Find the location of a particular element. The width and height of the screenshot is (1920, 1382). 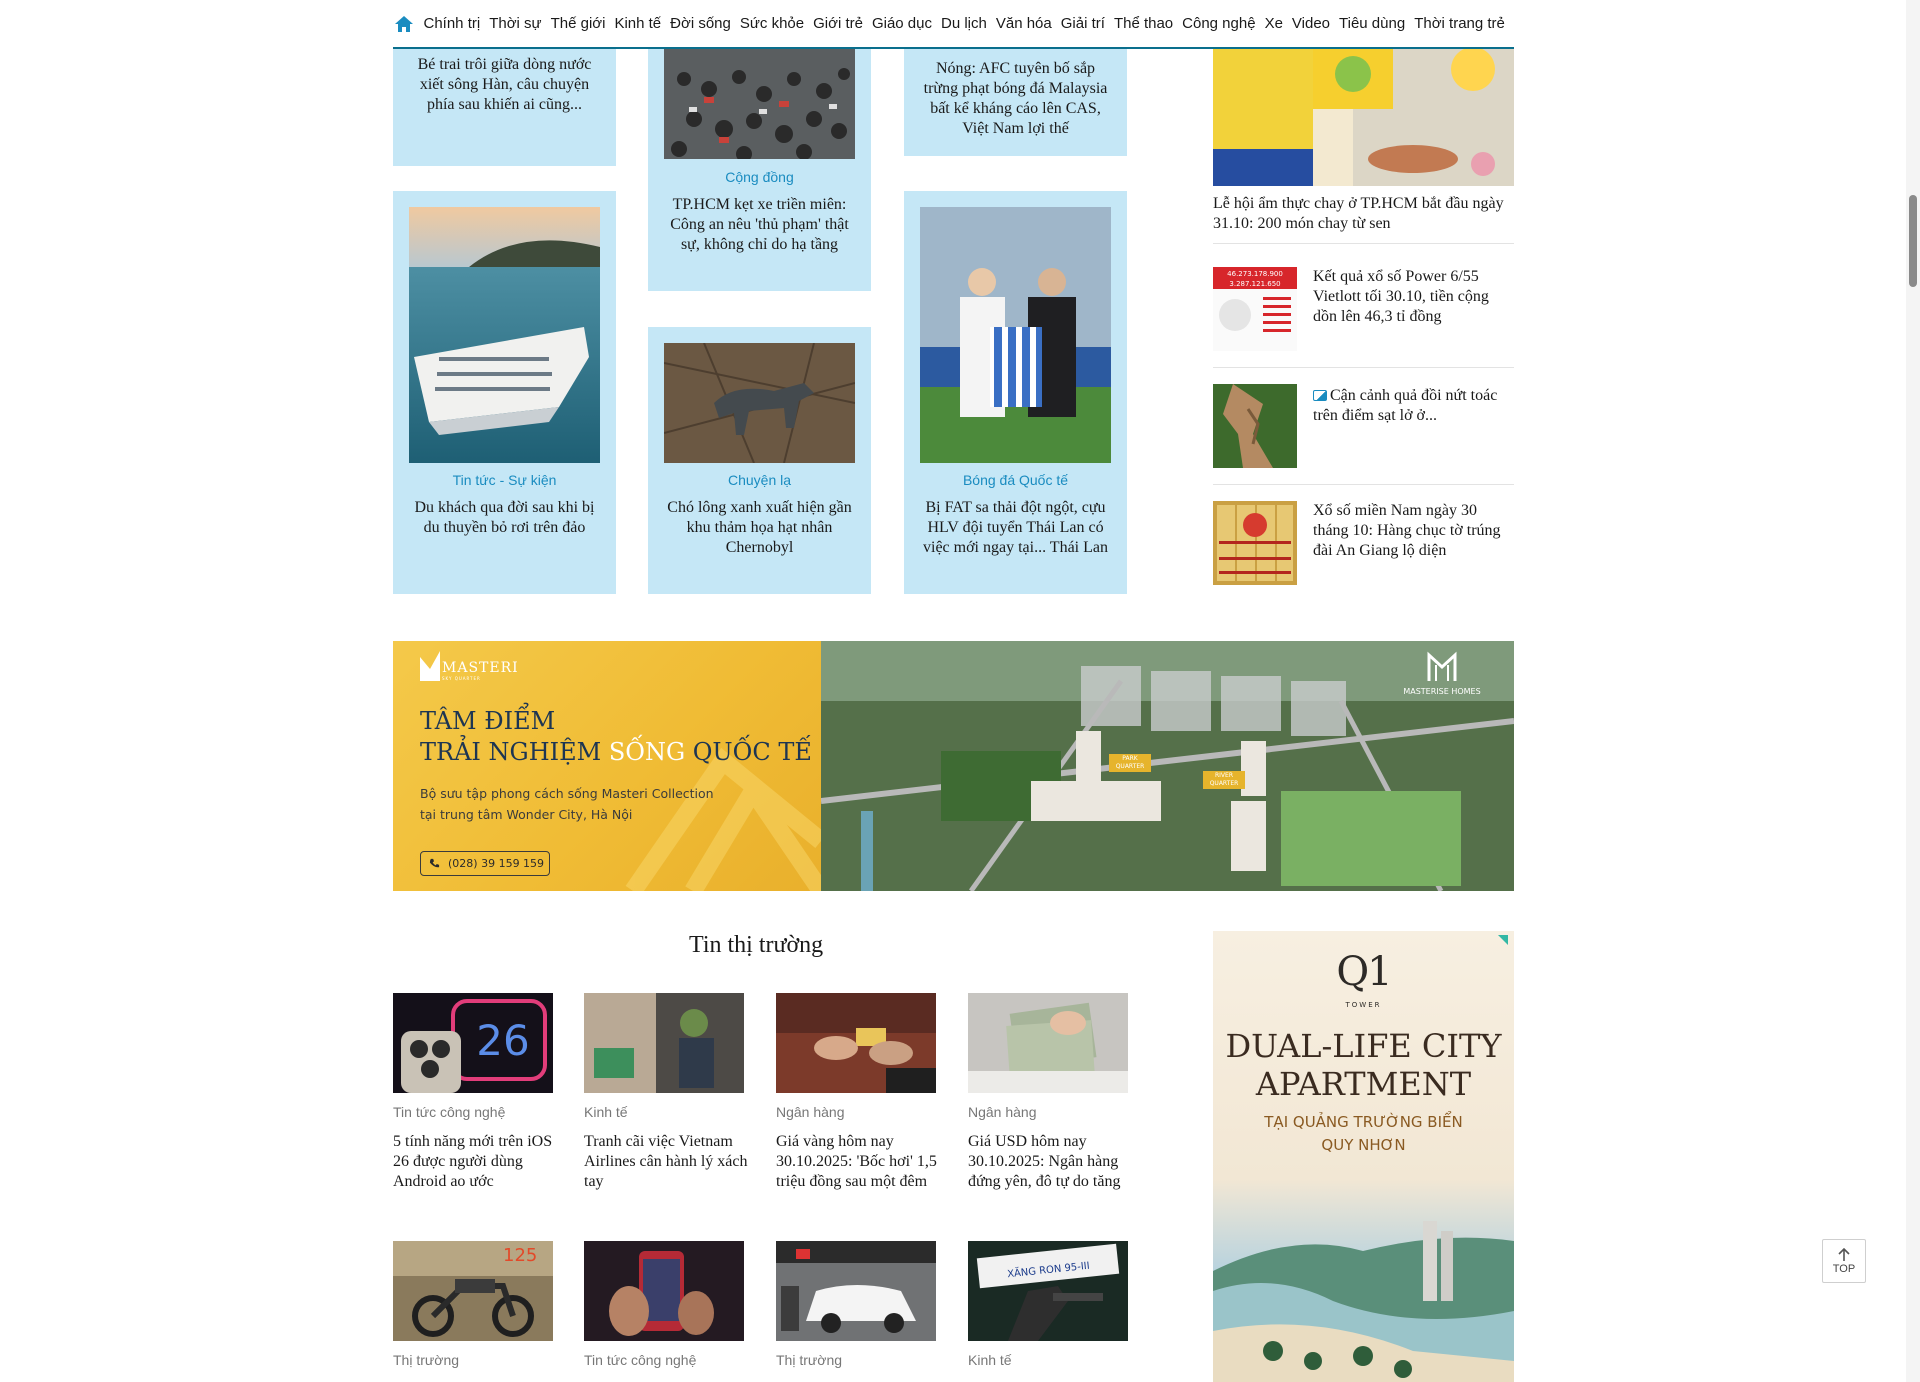

lottery-second-number: 3.287.121.650 is located at coordinates (1254, 284).